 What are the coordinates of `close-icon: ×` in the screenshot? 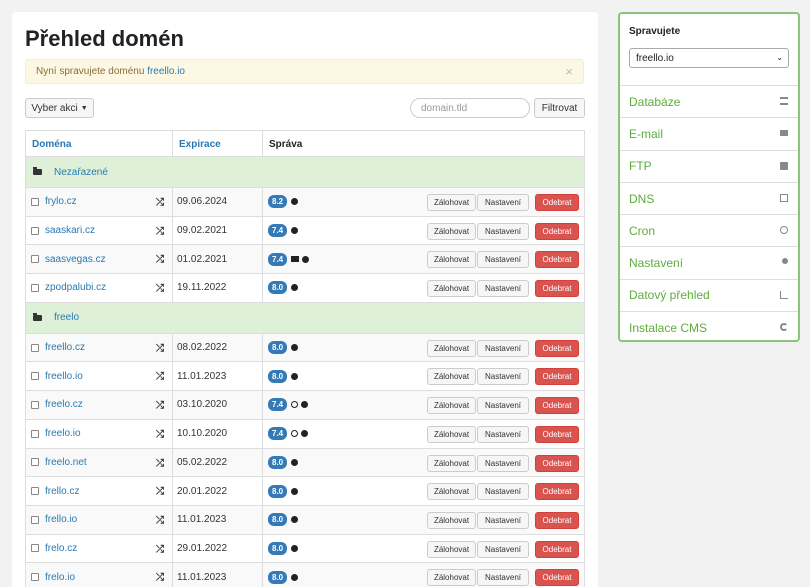 It's located at (569, 71).